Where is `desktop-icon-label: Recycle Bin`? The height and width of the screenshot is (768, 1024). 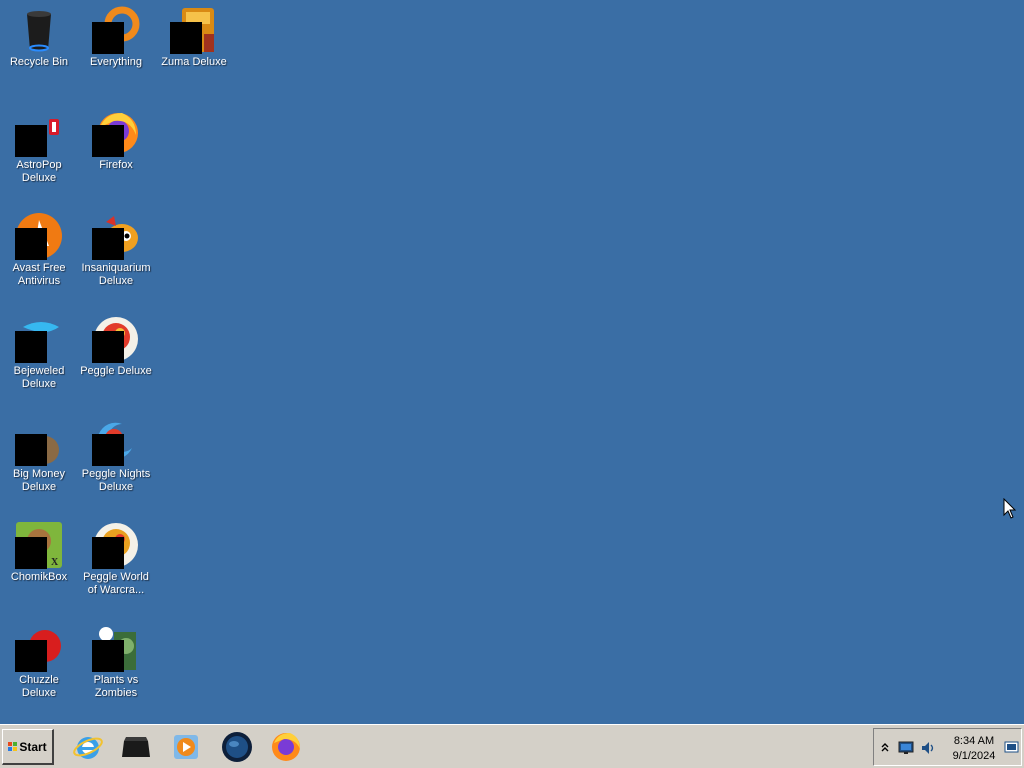
desktop-icon-label: Recycle Bin is located at coordinates (39, 62).